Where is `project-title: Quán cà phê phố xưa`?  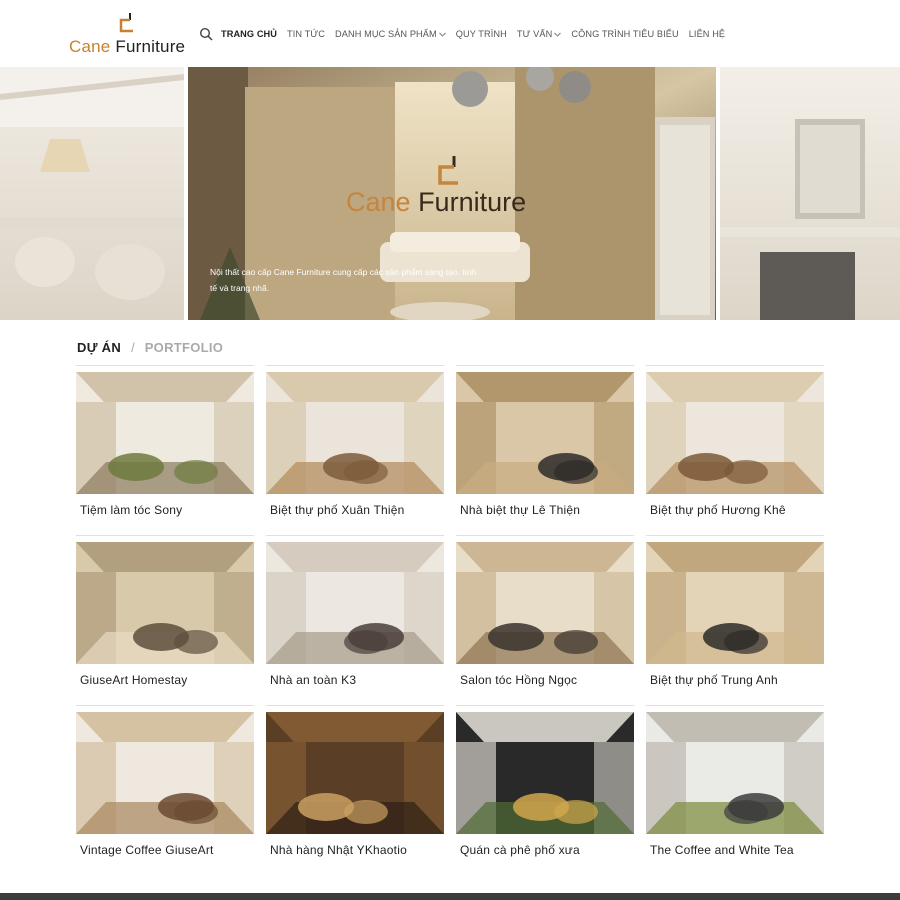
project-title: Quán cà phê phố xưa is located at coordinates (520, 850).